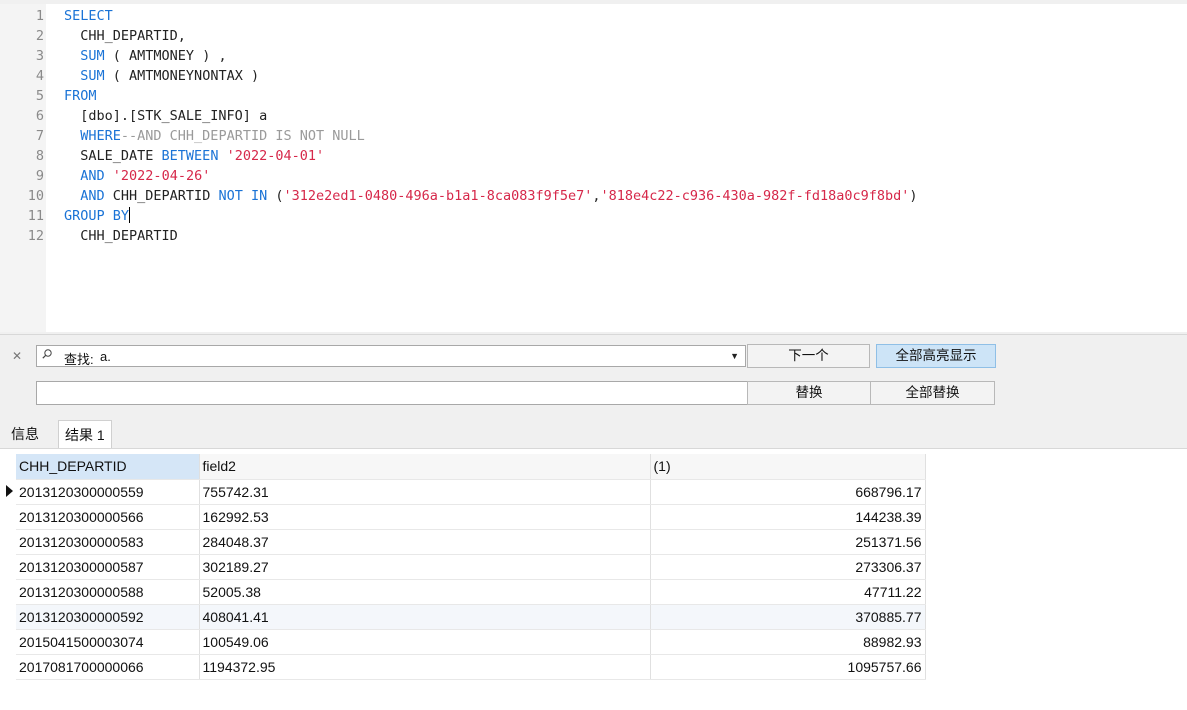 The image size is (1187, 710). Describe the element at coordinates (788, 467) in the screenshot. I see `column-header: (1)` at that location.